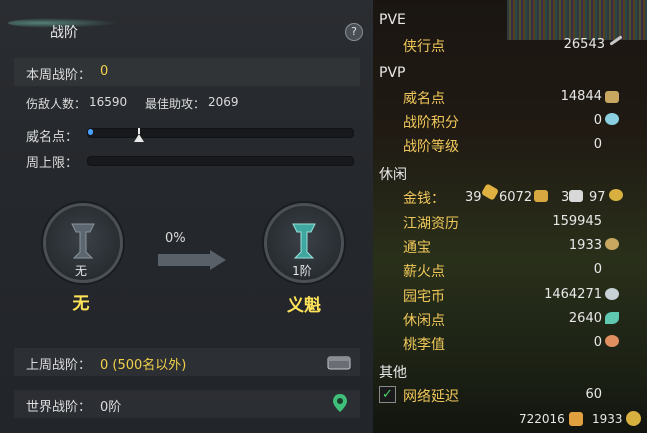 This screenshot has height=433, width=647. I want to click on leisure-label-0: 江湖资历, so click(431, 224).